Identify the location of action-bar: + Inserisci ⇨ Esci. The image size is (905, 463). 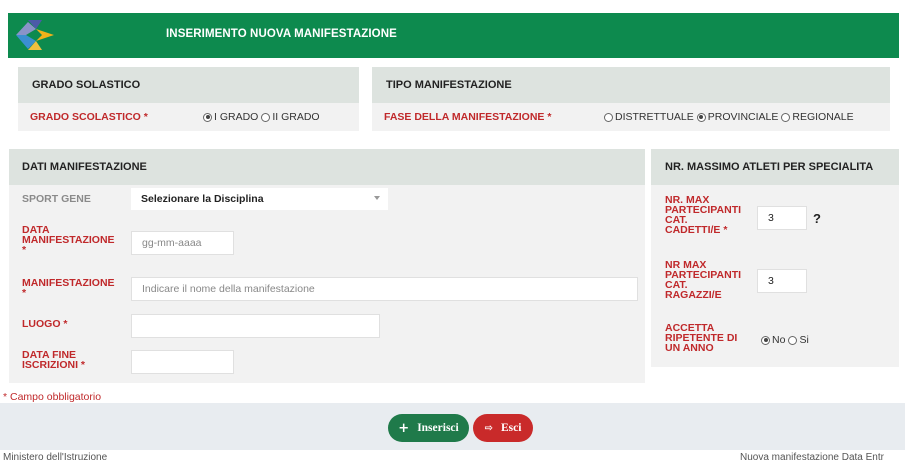
(452, 426).